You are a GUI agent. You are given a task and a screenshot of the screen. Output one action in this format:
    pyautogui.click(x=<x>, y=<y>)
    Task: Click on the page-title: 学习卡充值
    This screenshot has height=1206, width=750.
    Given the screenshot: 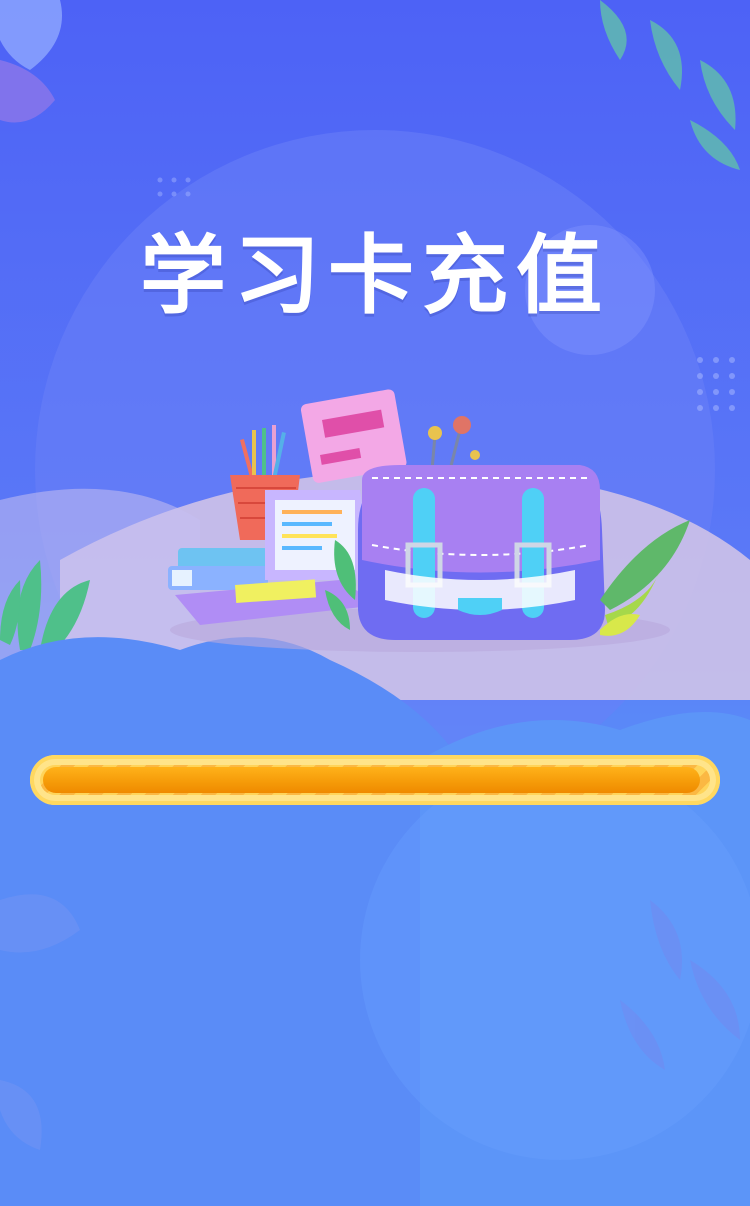 What is the action you would take?
    pyautogui.click(x=375, y=276)
    